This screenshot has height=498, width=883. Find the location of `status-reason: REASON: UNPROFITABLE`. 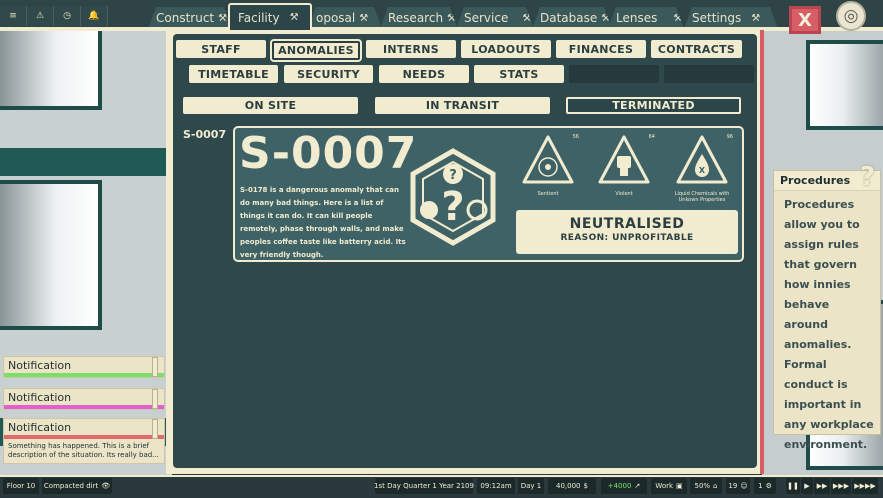

status-reason: REASON: UNPROFITABLE is located at coordinates (627, 238).